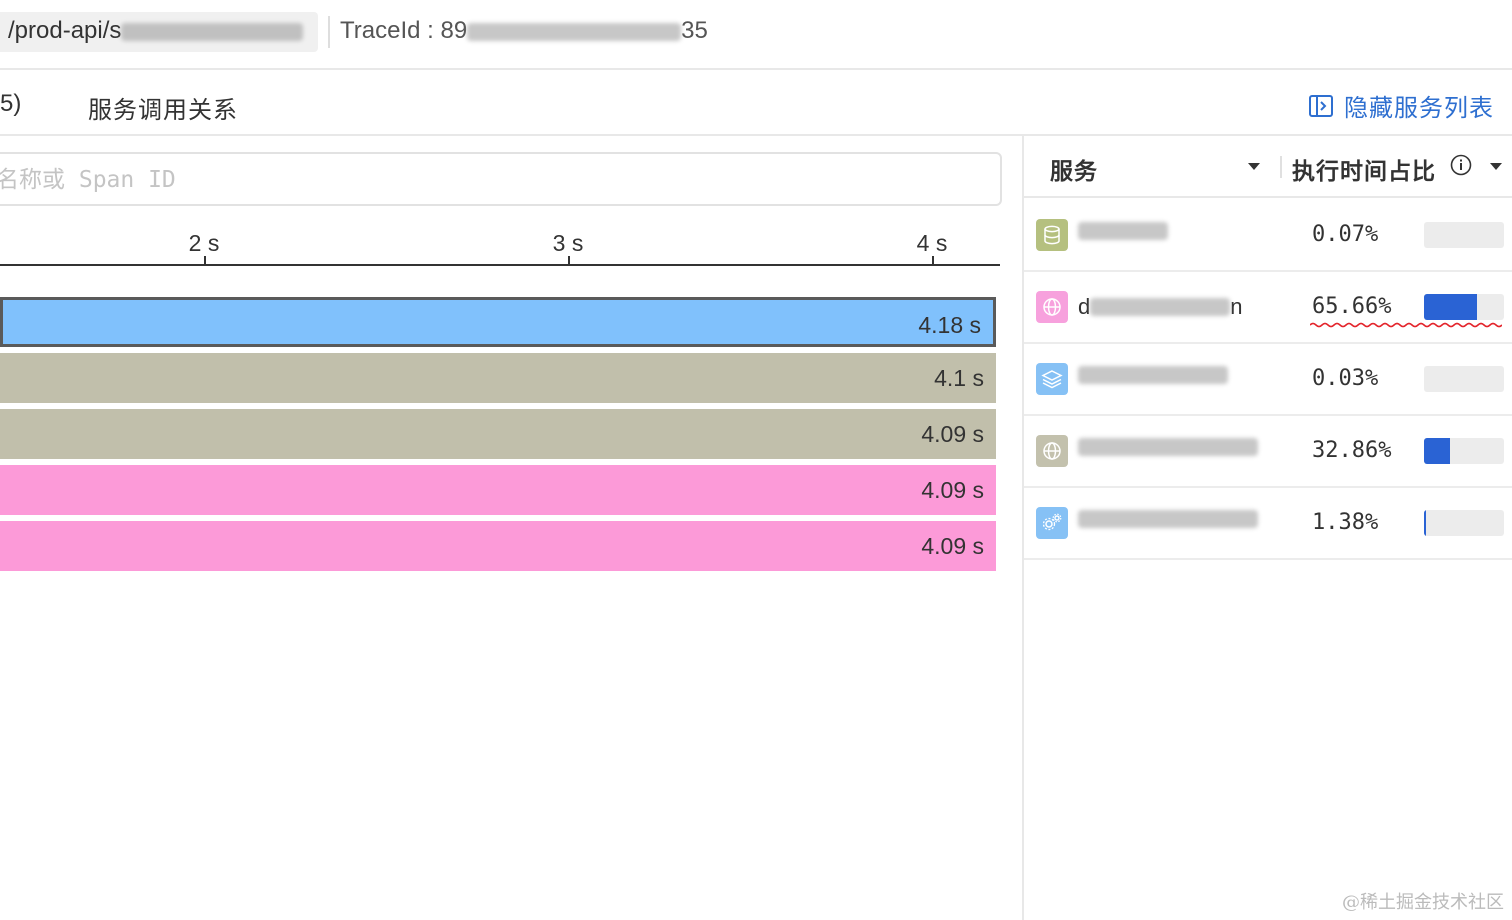 The image size is (1512, 920). What do you see at coordinates (1345, 378) in the screenshot?
I see `service-ratio: 0.03%` at bounding box center [1345, 378].